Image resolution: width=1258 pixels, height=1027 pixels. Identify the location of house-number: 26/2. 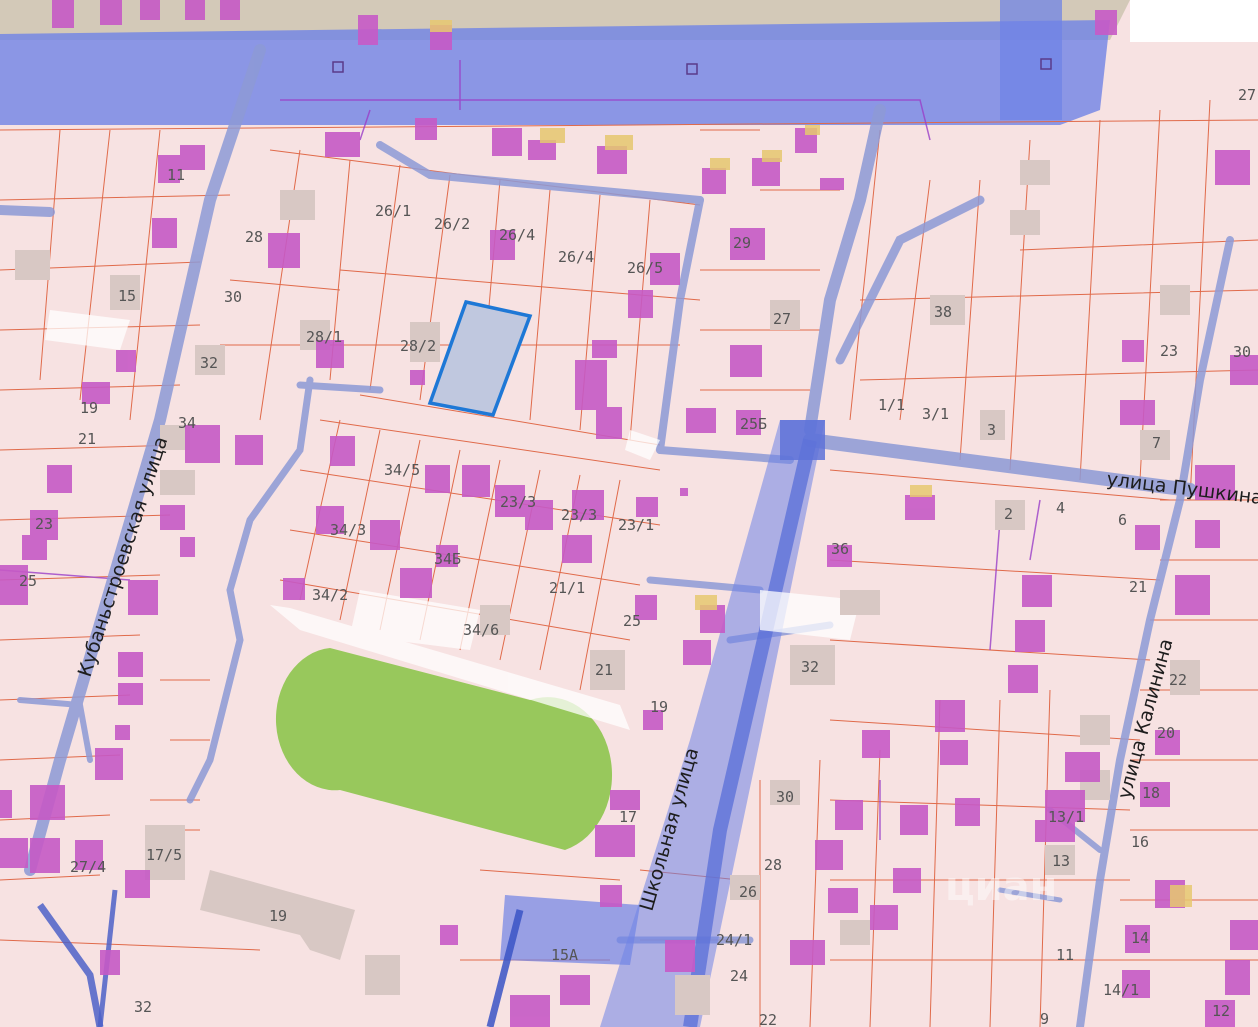
(452, 224).